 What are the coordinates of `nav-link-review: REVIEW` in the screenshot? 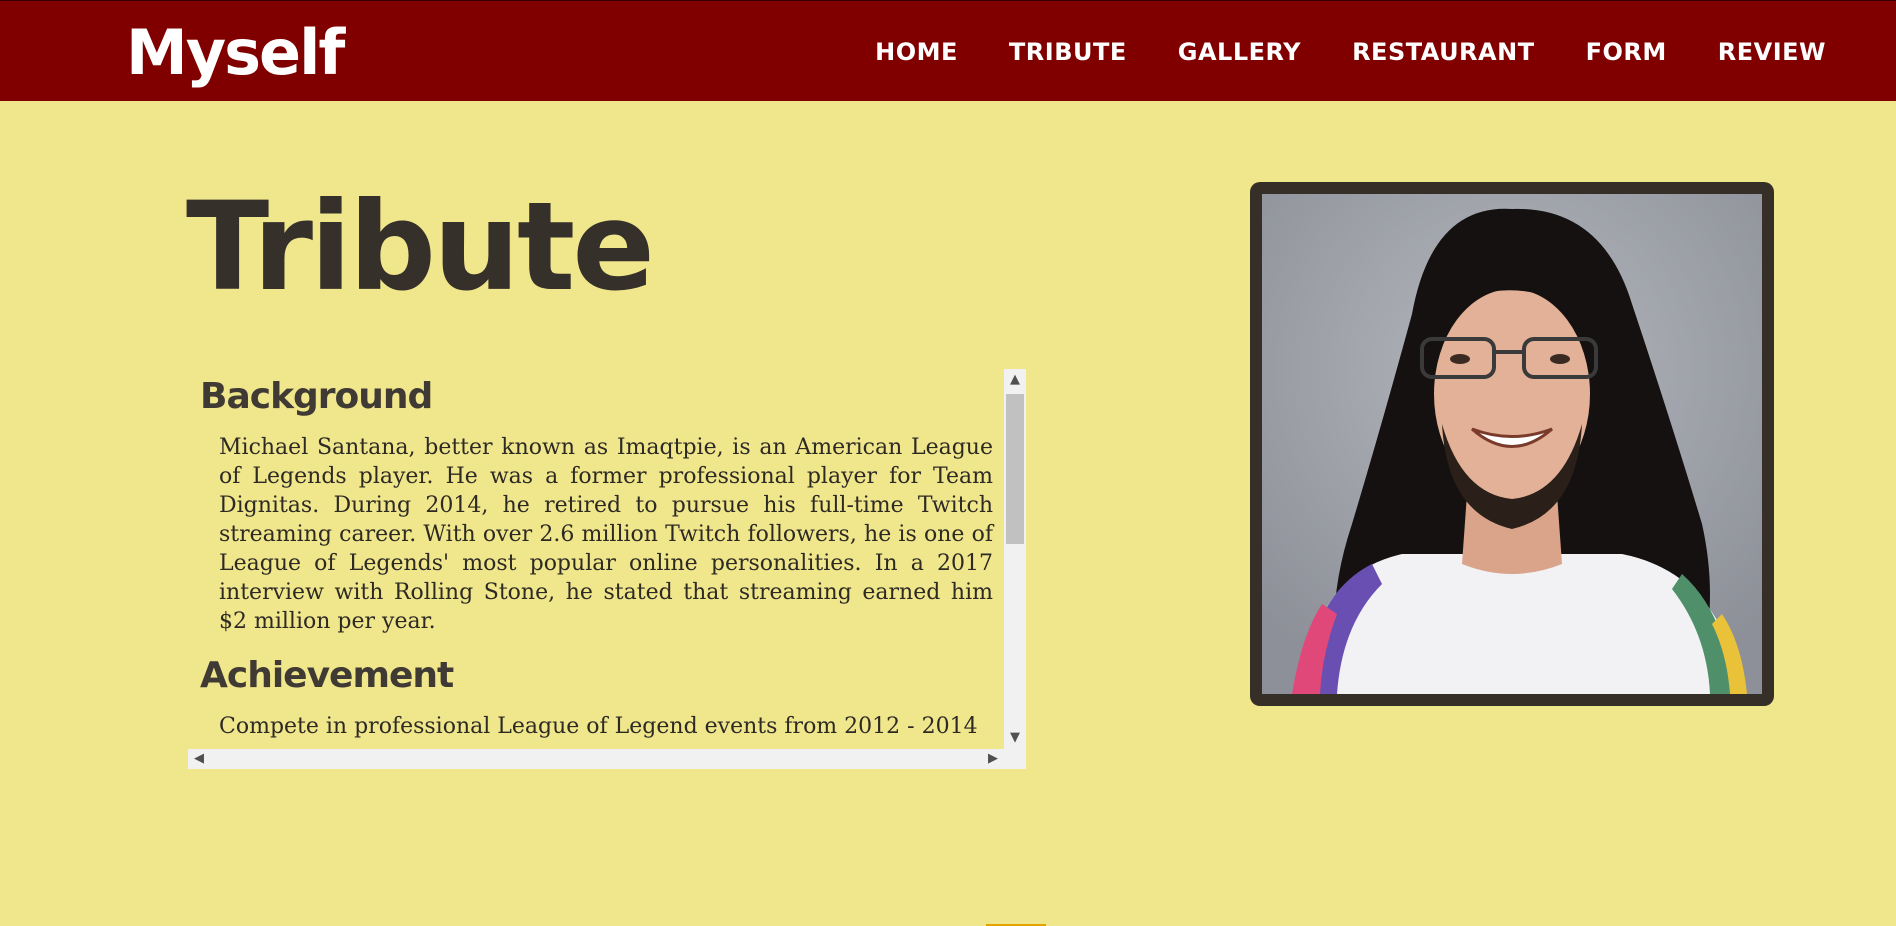 It's located at (1772, 52).